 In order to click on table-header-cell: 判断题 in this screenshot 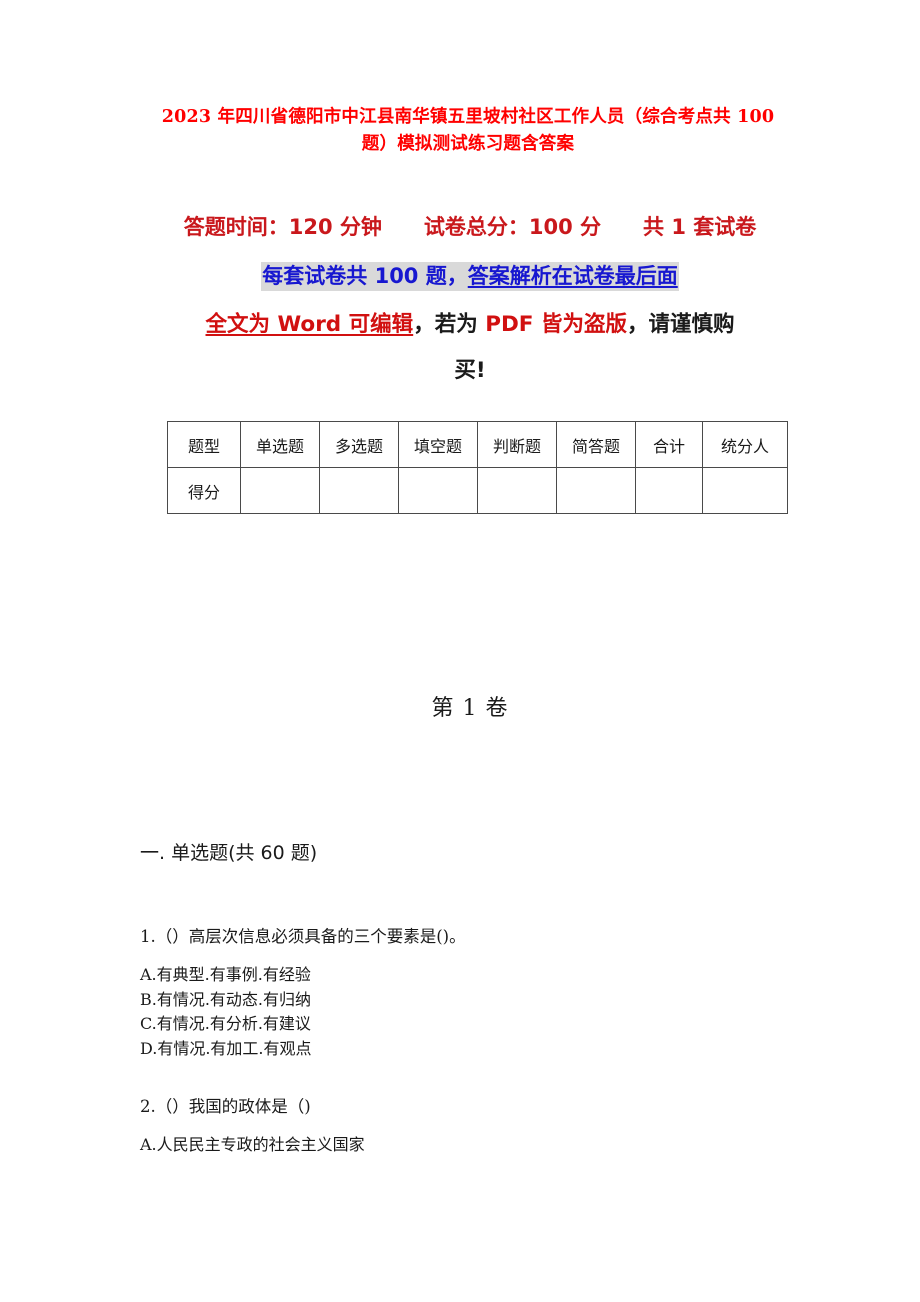, I will do `click(517, 444)`.